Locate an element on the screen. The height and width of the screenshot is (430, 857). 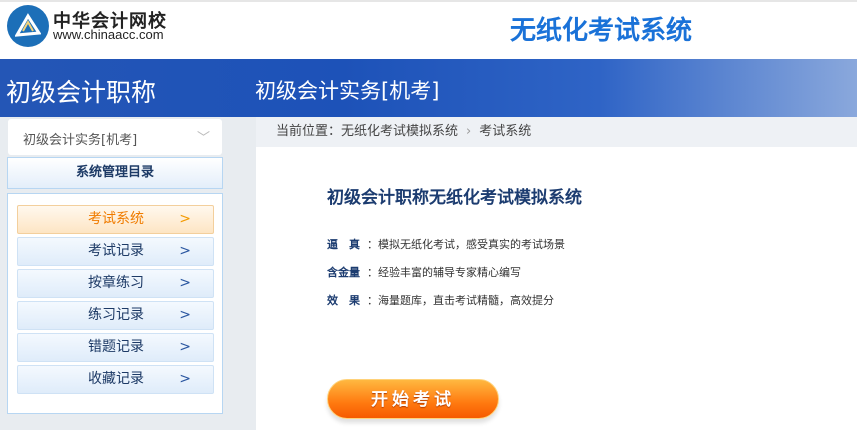
exam-category-title: 初级会计职称 is located at coordinates (81, 92).